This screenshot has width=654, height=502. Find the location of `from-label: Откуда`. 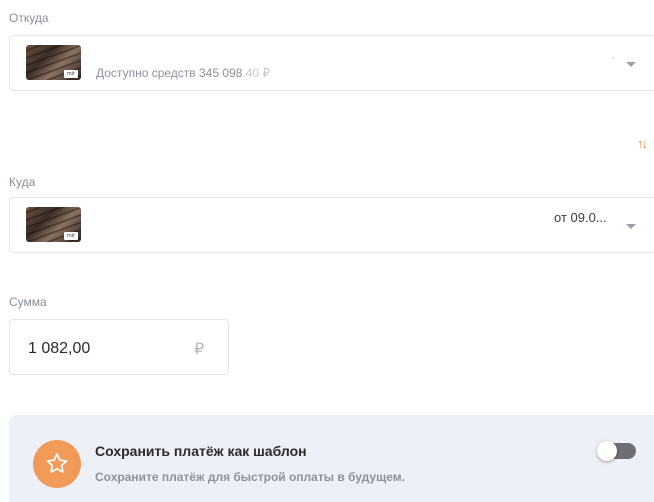

from-label: Откуда is located at coordinates (29, 18).